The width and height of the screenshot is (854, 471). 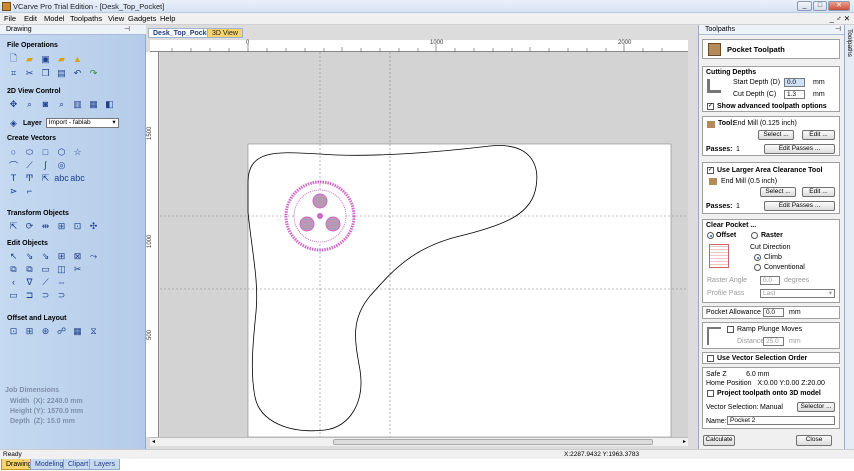 What do you see at coordinates (29, 152) in the screenshot?
I see `ellipse-icon: ⬭` at bounding box center [29, 152].